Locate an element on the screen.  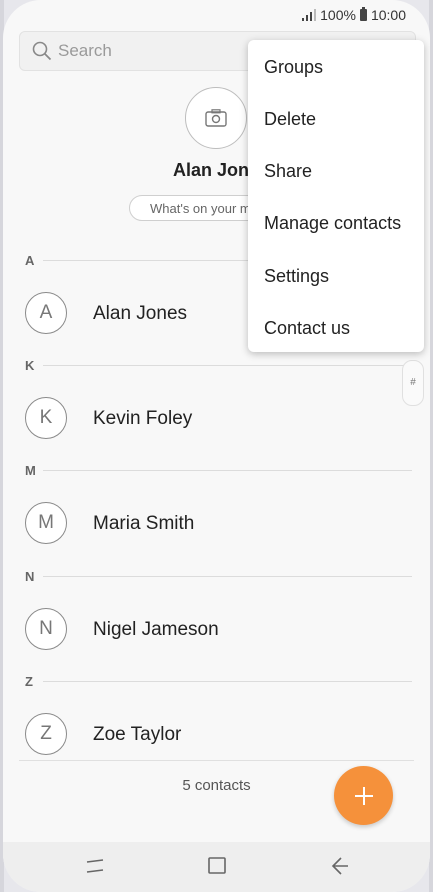
menu-item-groups: Groups is located at coordinates (293, 67).